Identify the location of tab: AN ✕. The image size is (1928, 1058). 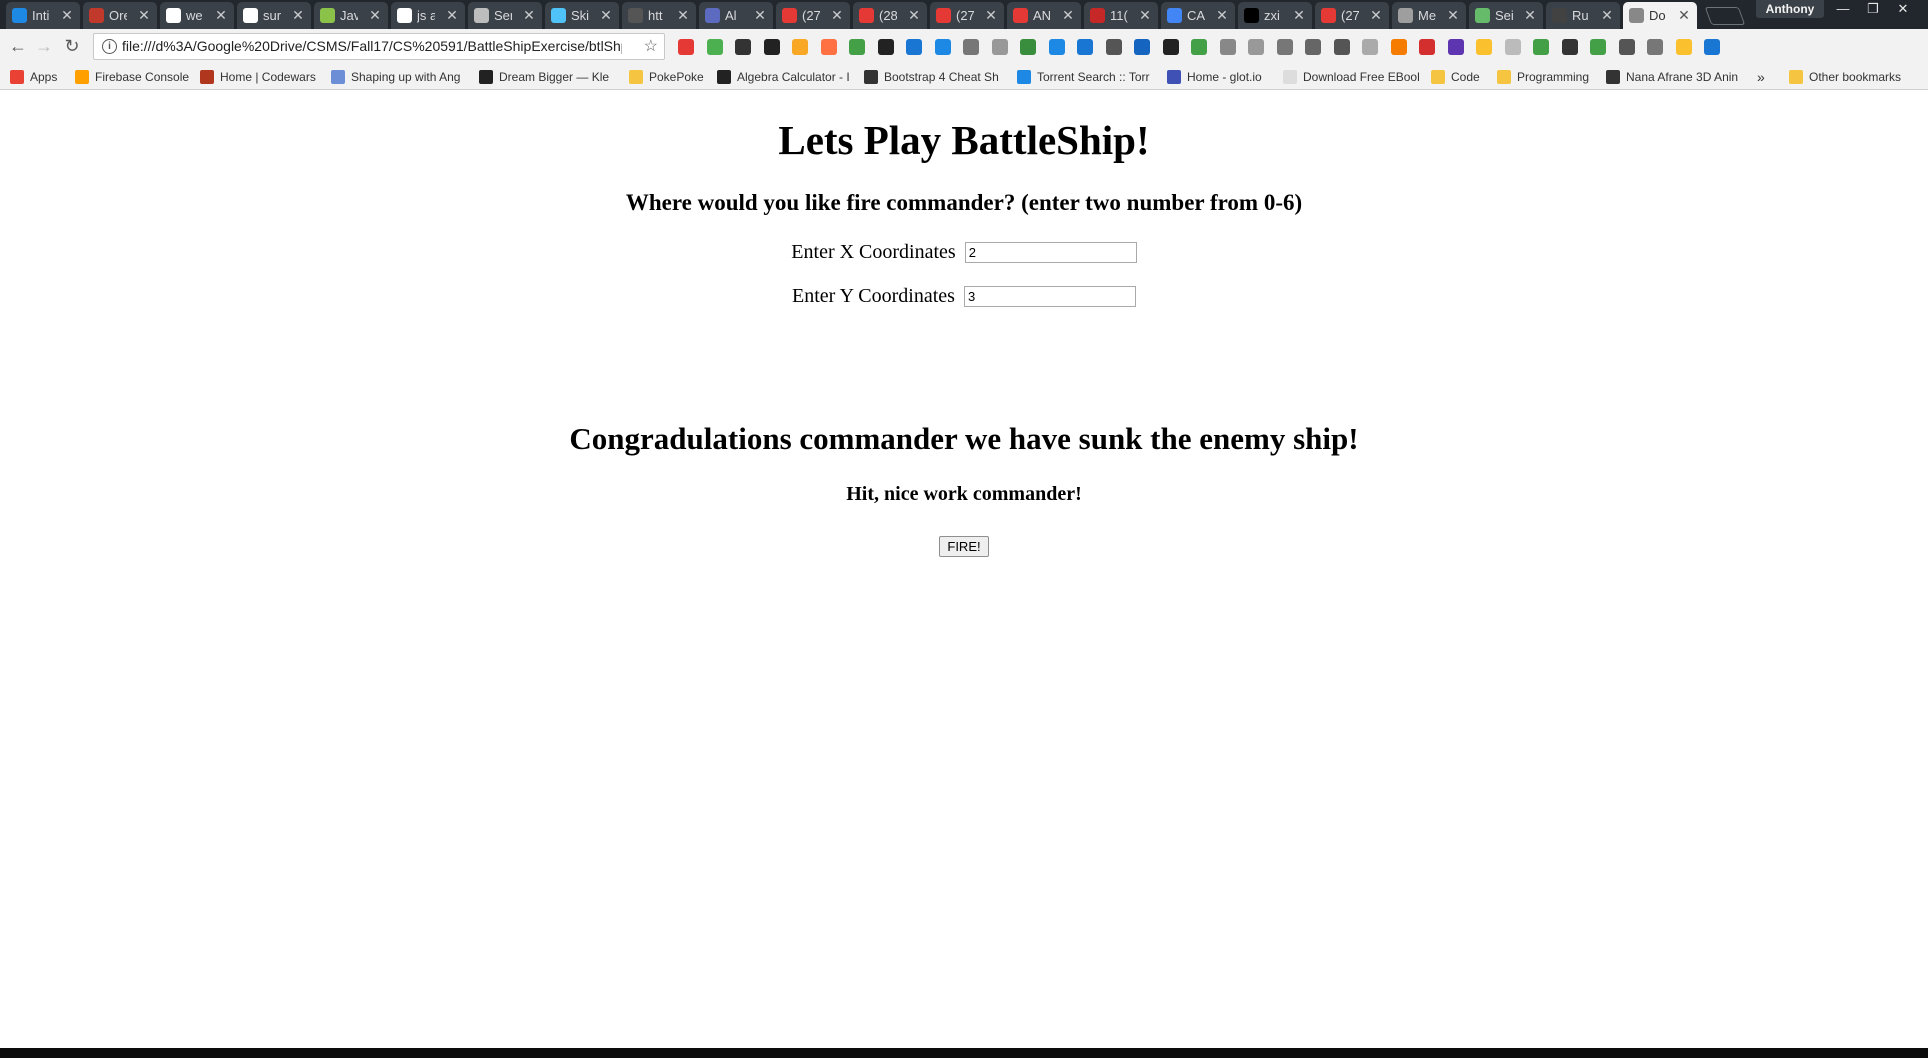
(1044, 15).